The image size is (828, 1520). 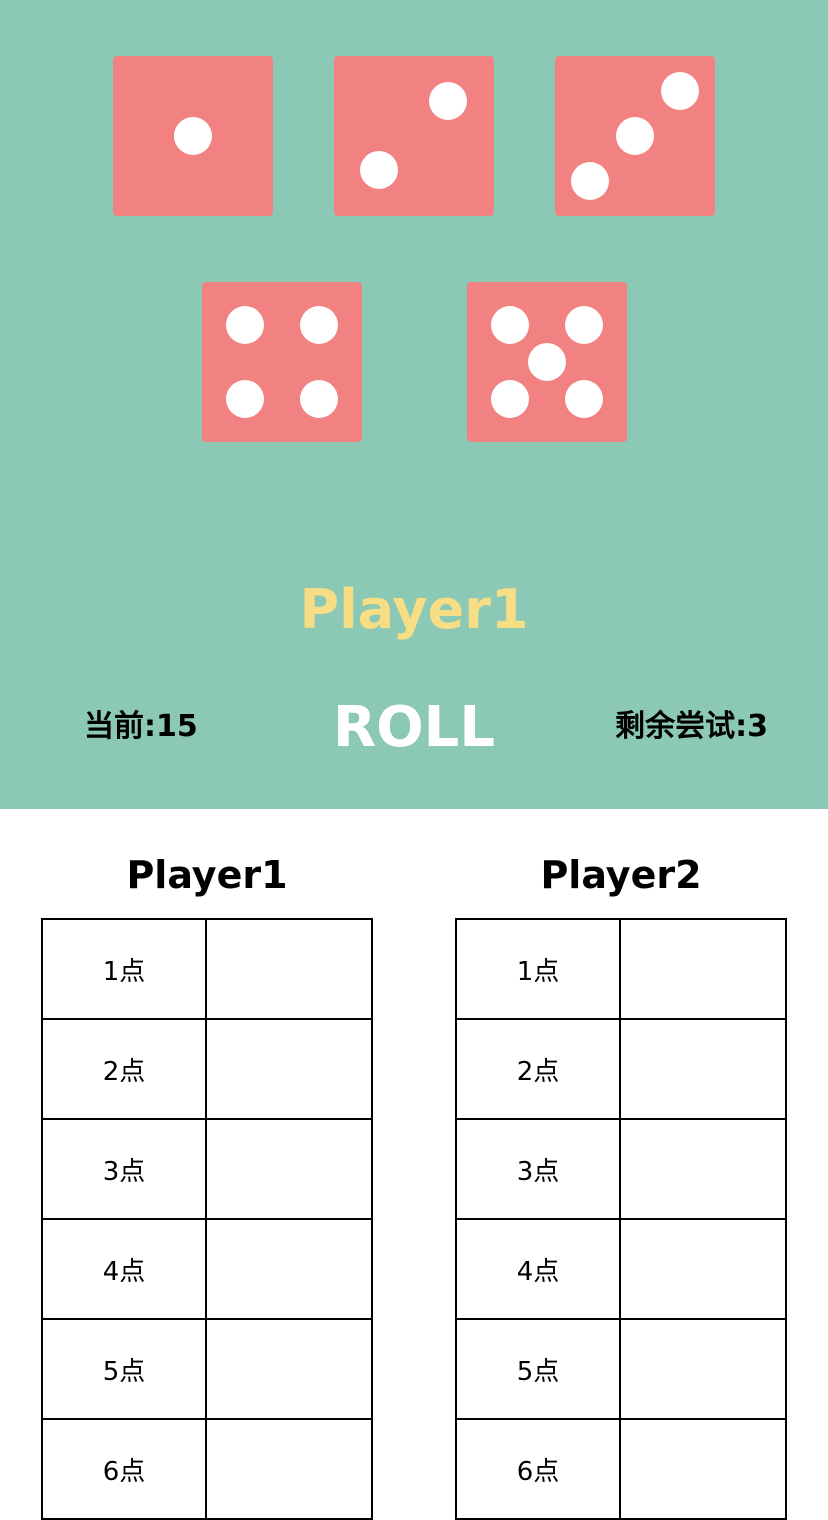 I want to click on scoreboard-player-title: Player1, so click(x=207, y=875).